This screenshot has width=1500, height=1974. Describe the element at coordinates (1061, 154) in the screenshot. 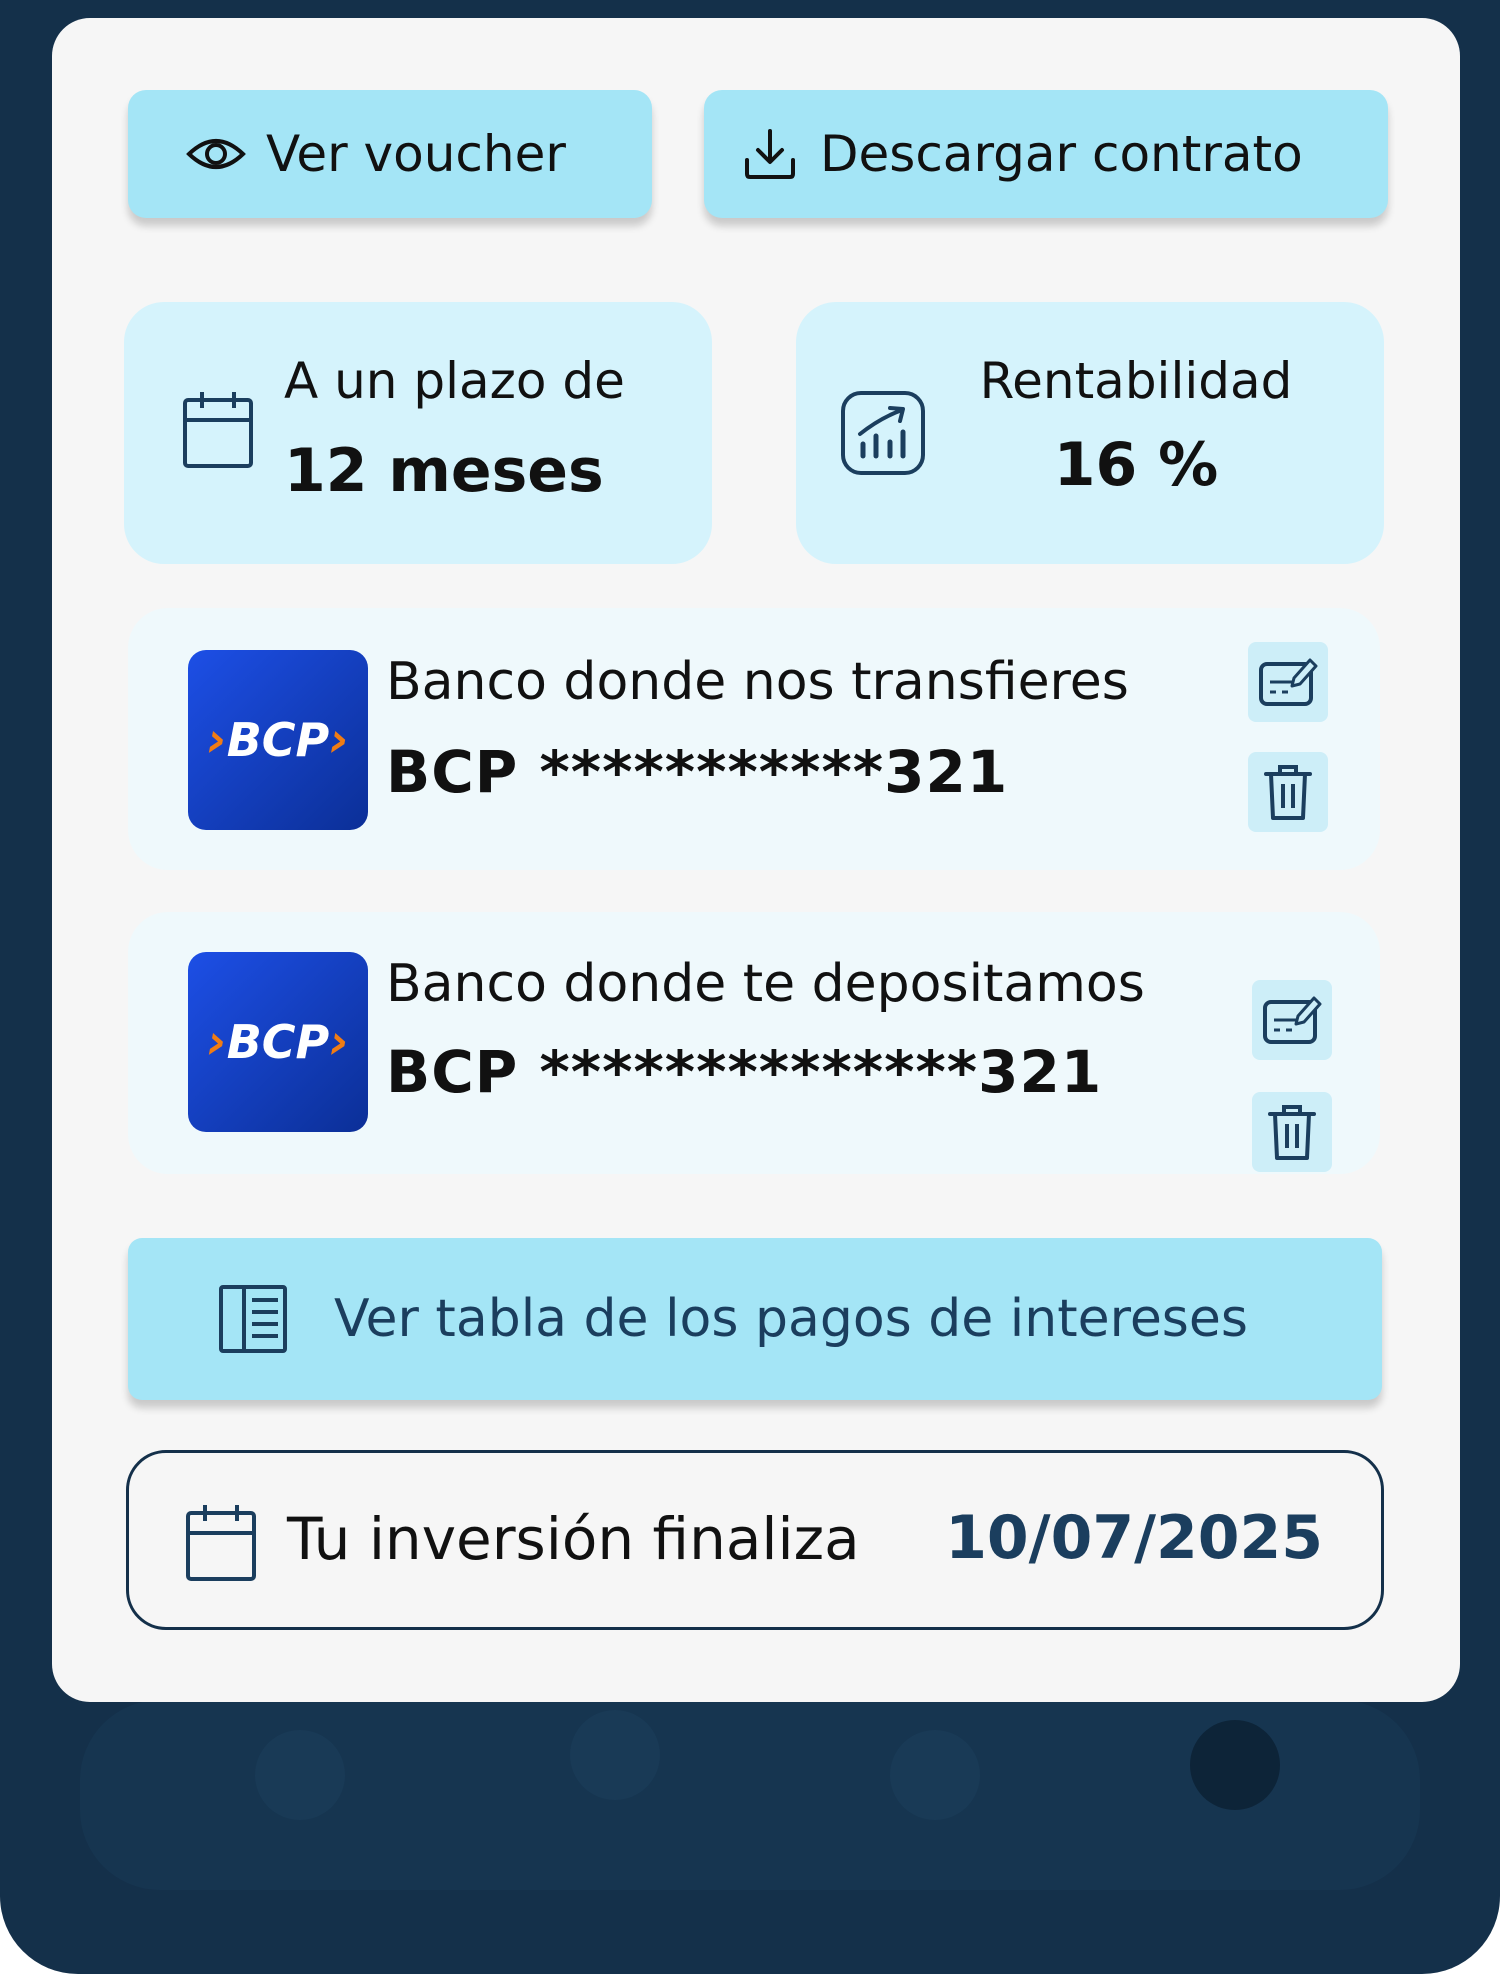

I see `download-contract-label: Descargar contrato` at that location.